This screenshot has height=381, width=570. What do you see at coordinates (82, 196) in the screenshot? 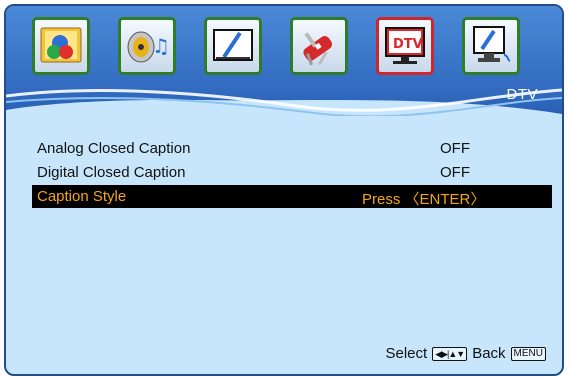
I see `row-label: Caption Style` at bounding box center [82, 196].